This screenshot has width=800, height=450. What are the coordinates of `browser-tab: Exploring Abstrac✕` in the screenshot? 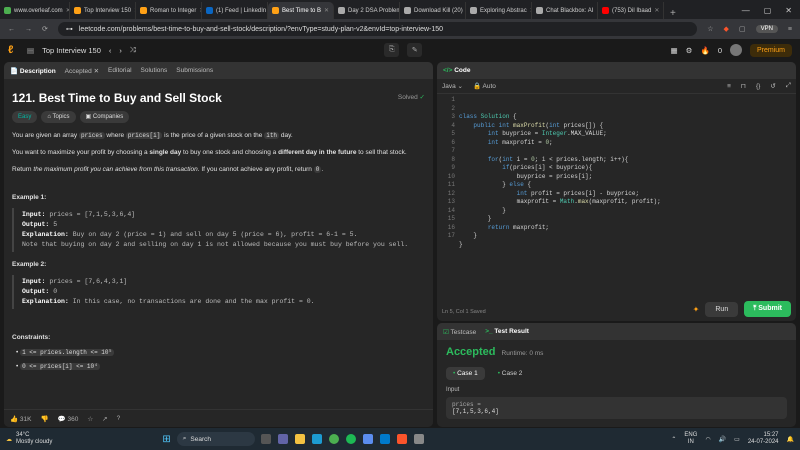 It's located at (499, 10).